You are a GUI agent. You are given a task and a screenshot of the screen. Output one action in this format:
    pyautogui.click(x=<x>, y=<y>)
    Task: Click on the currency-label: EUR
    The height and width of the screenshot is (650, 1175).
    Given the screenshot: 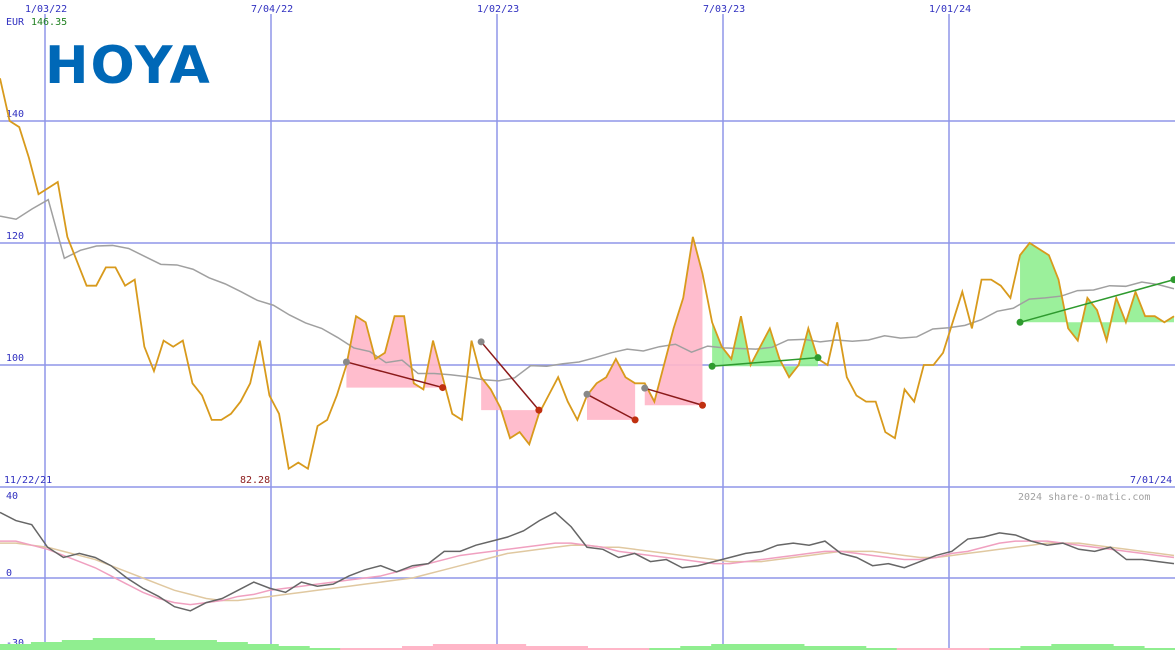 What is the action you would take?
    pyautogui.click(x=15, y=22)
    